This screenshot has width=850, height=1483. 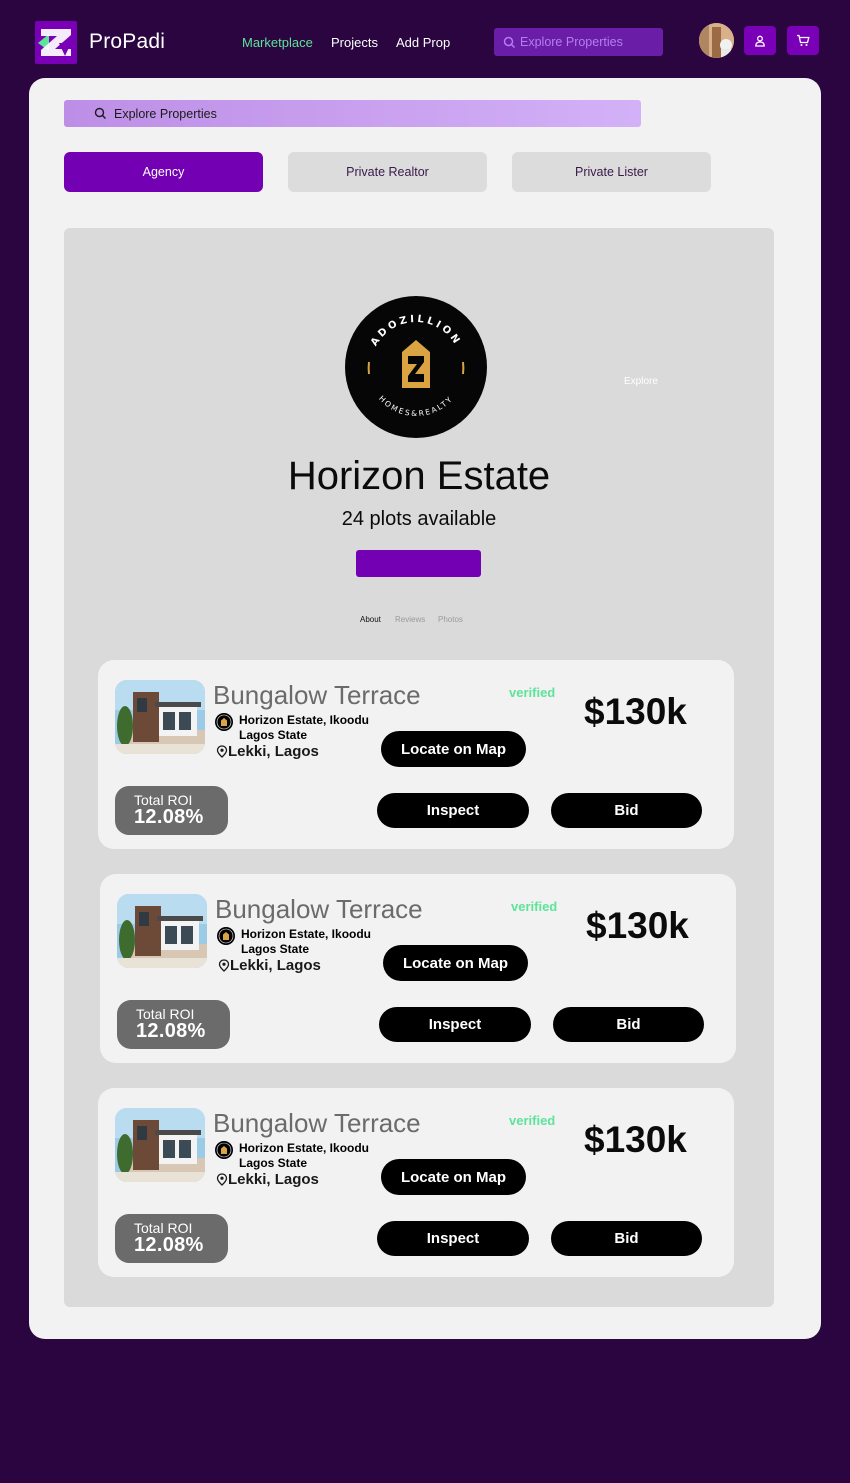 What do you see at coordinates (423, 42) in the screenshot?
I see `nav-link-add-prop: Add Prop` at bounding box center [423, 42].